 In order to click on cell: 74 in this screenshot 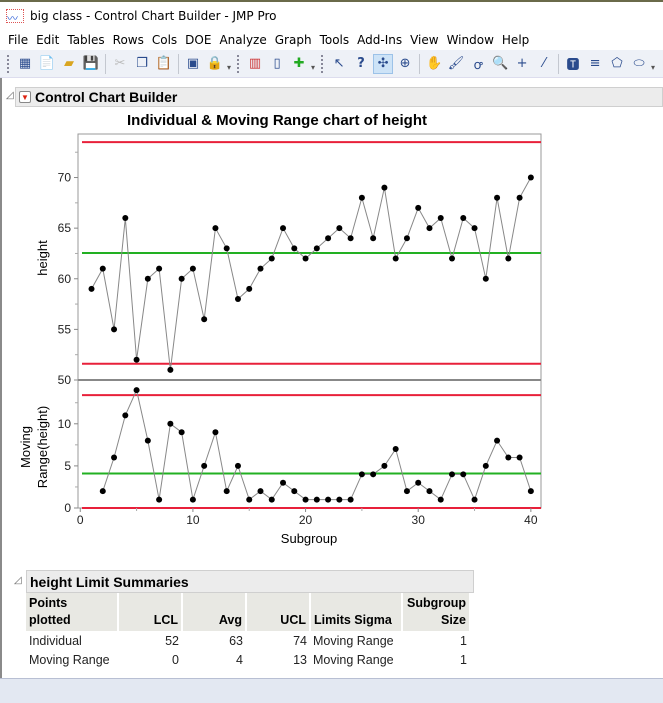, I will do `click(300, 640)`.